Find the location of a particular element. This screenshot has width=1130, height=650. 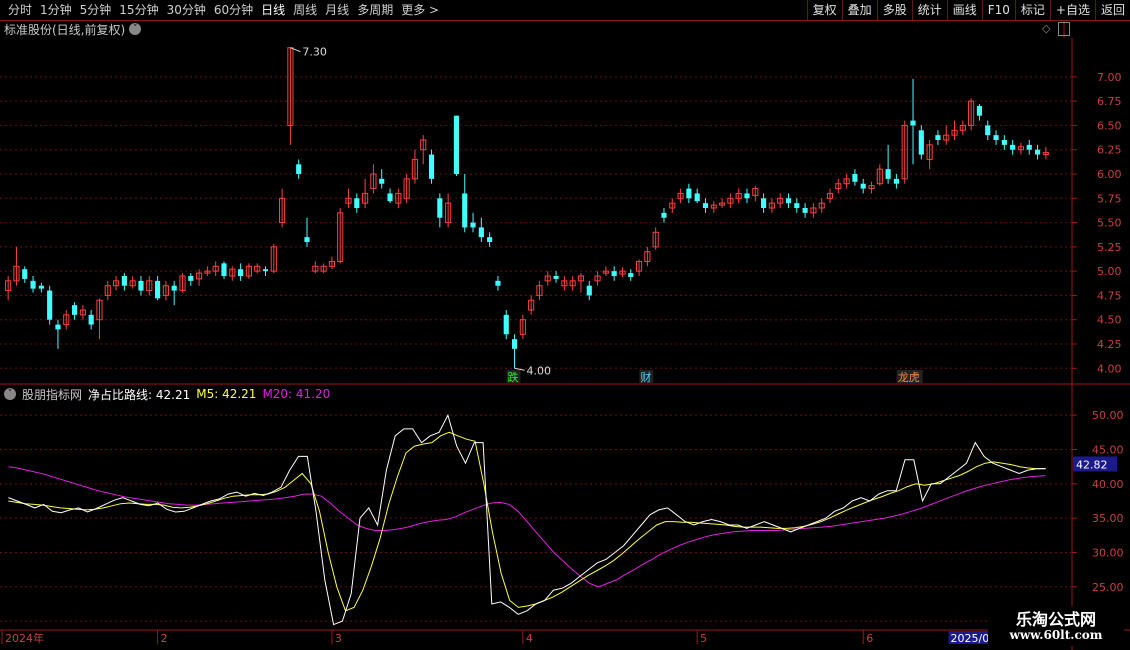

action-button-6: 标记 is located at coordinates (1032, 10).